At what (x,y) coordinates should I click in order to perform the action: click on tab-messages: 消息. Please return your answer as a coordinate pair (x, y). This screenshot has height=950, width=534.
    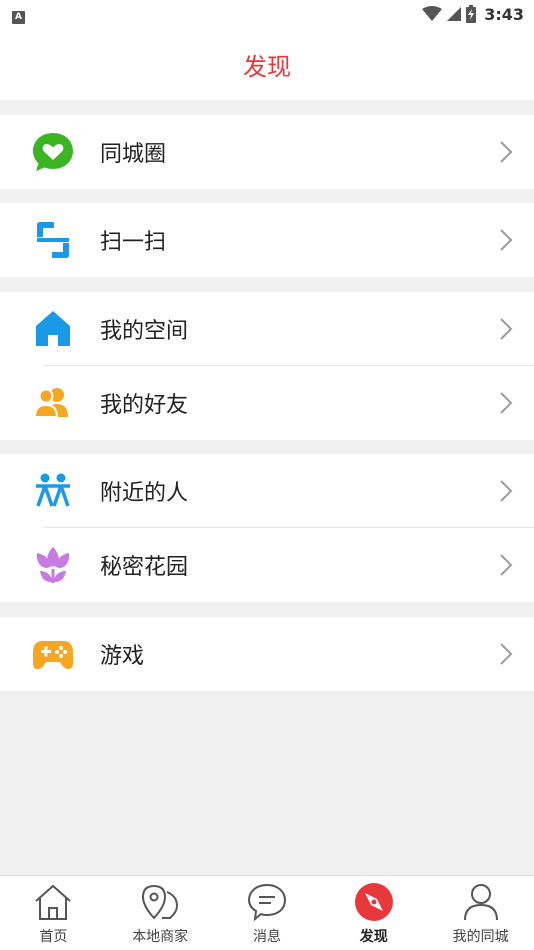
    Looking at the image, I should click on (267, 913).